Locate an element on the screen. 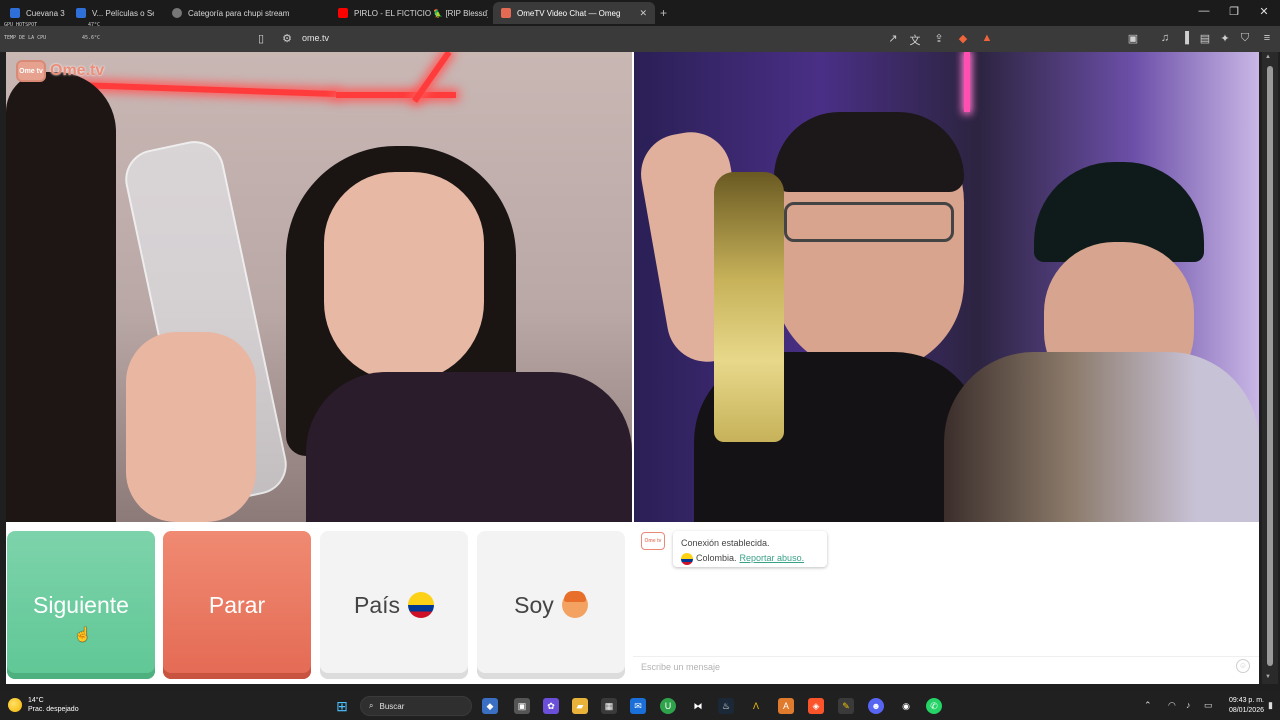 The height and width of the screenshot is (720, 1280). ometv-logo: Ome tv Ome.tv is located at coordinates (60, 71).